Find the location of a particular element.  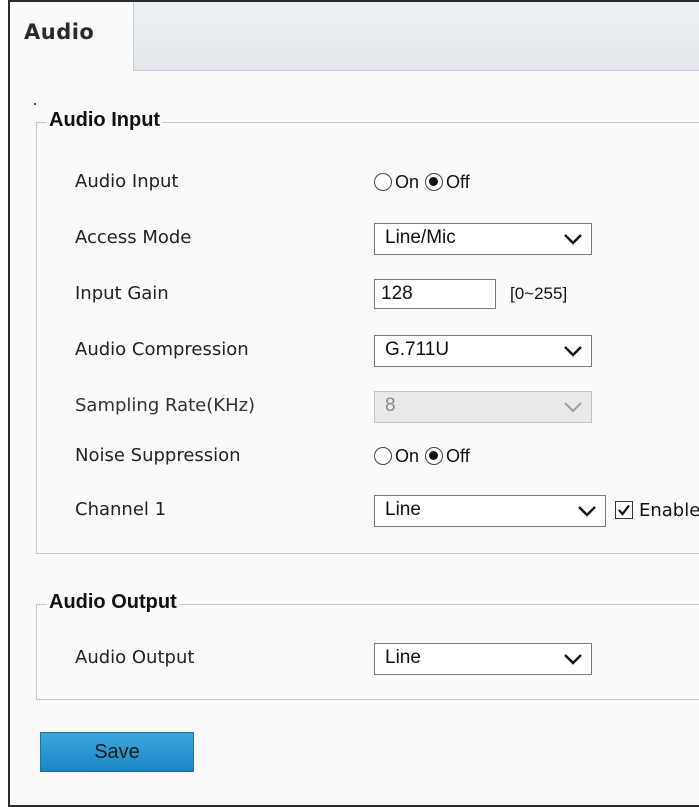

channel-1-enable-label: Enable is located at coordinates (669, 510).